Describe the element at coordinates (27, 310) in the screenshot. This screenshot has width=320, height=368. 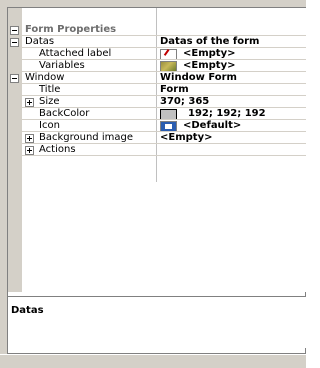
I see `description-title: Datas` at that location.